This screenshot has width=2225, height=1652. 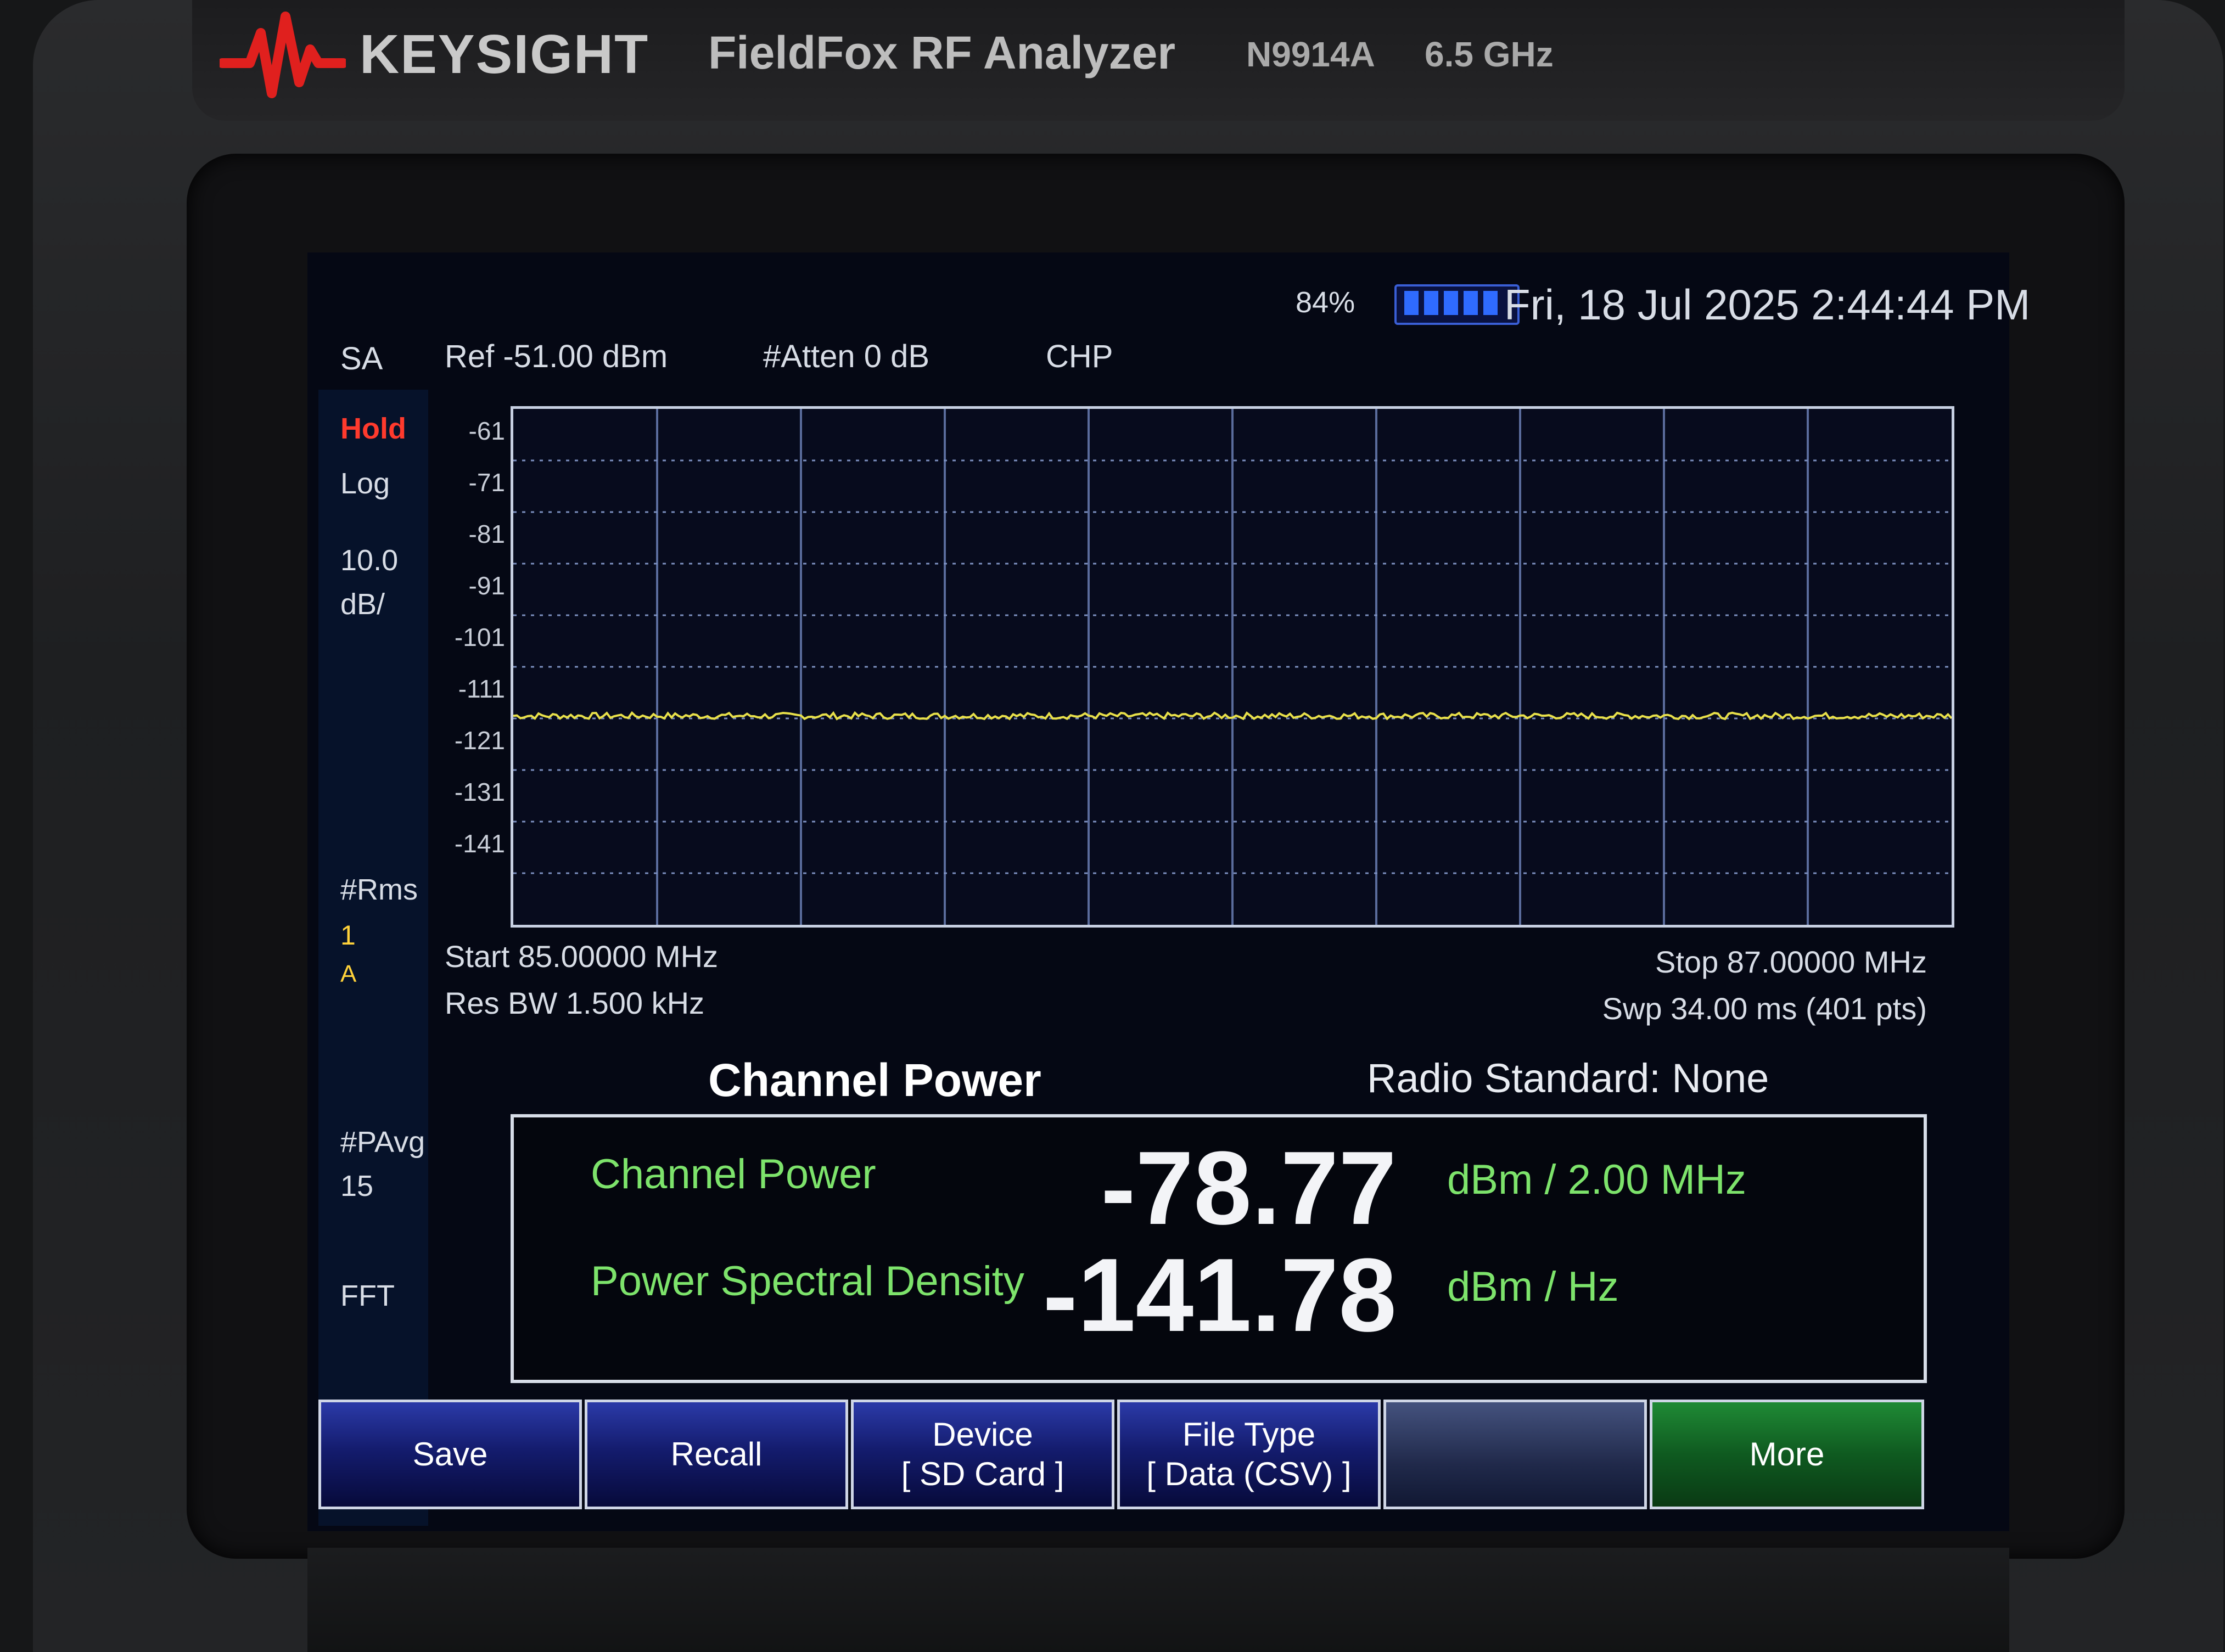 What do you see at coordinates (1765, 1009) in the screenshot?
I see `sweep-time: Swp 34.00 ms (401 pts)` at bounding box center [1765, 1009].